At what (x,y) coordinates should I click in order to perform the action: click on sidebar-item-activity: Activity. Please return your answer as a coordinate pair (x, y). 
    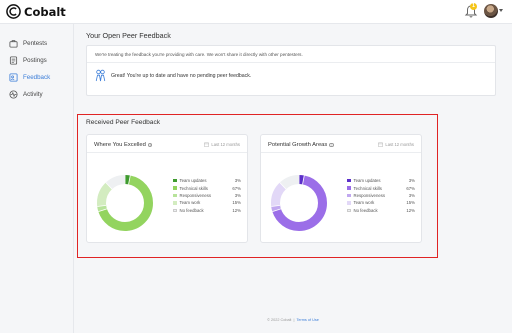
    Looking at the image, I should click on (36, 94).